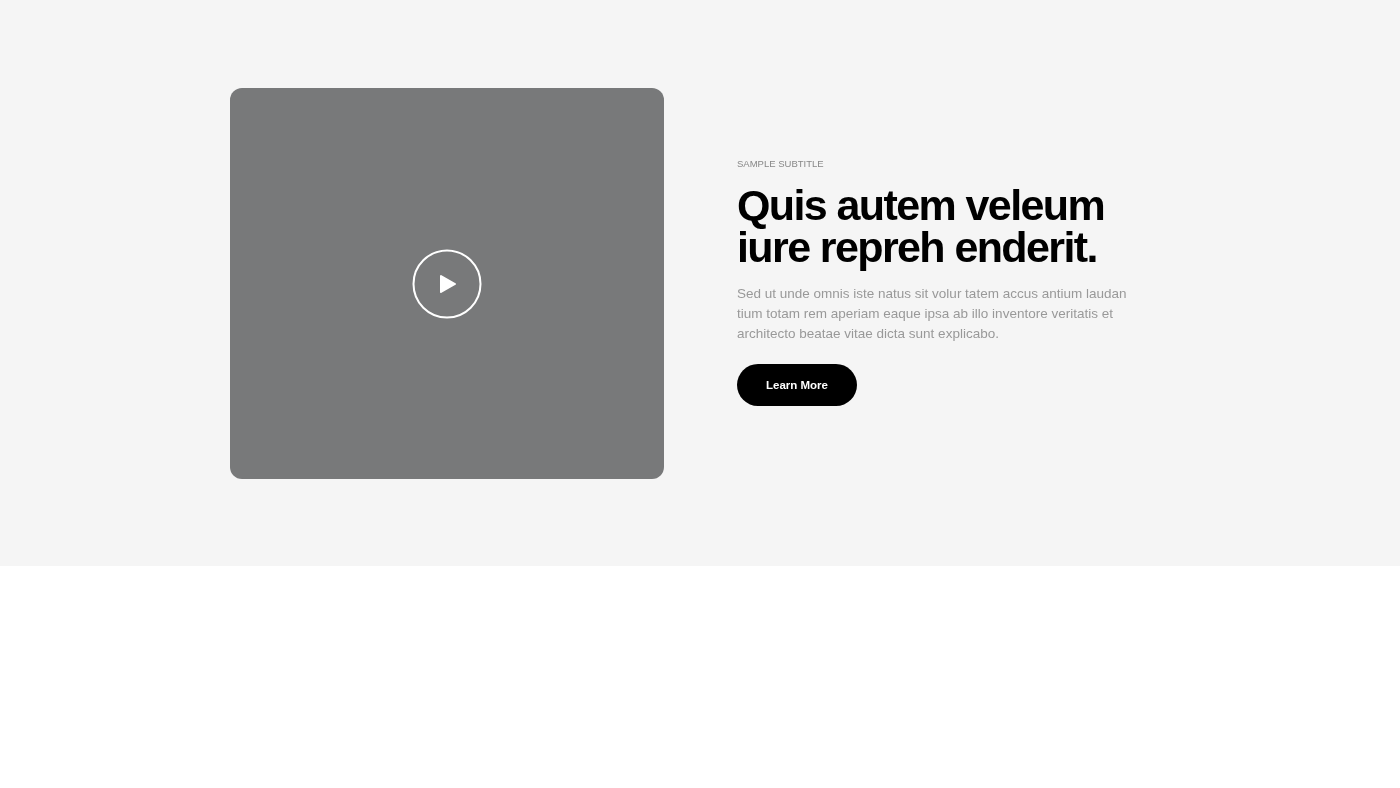 This screenshot has height=788, width=1400. I want to click on subtitle: SAMPLE SUBTITLE, so click(781, 164).